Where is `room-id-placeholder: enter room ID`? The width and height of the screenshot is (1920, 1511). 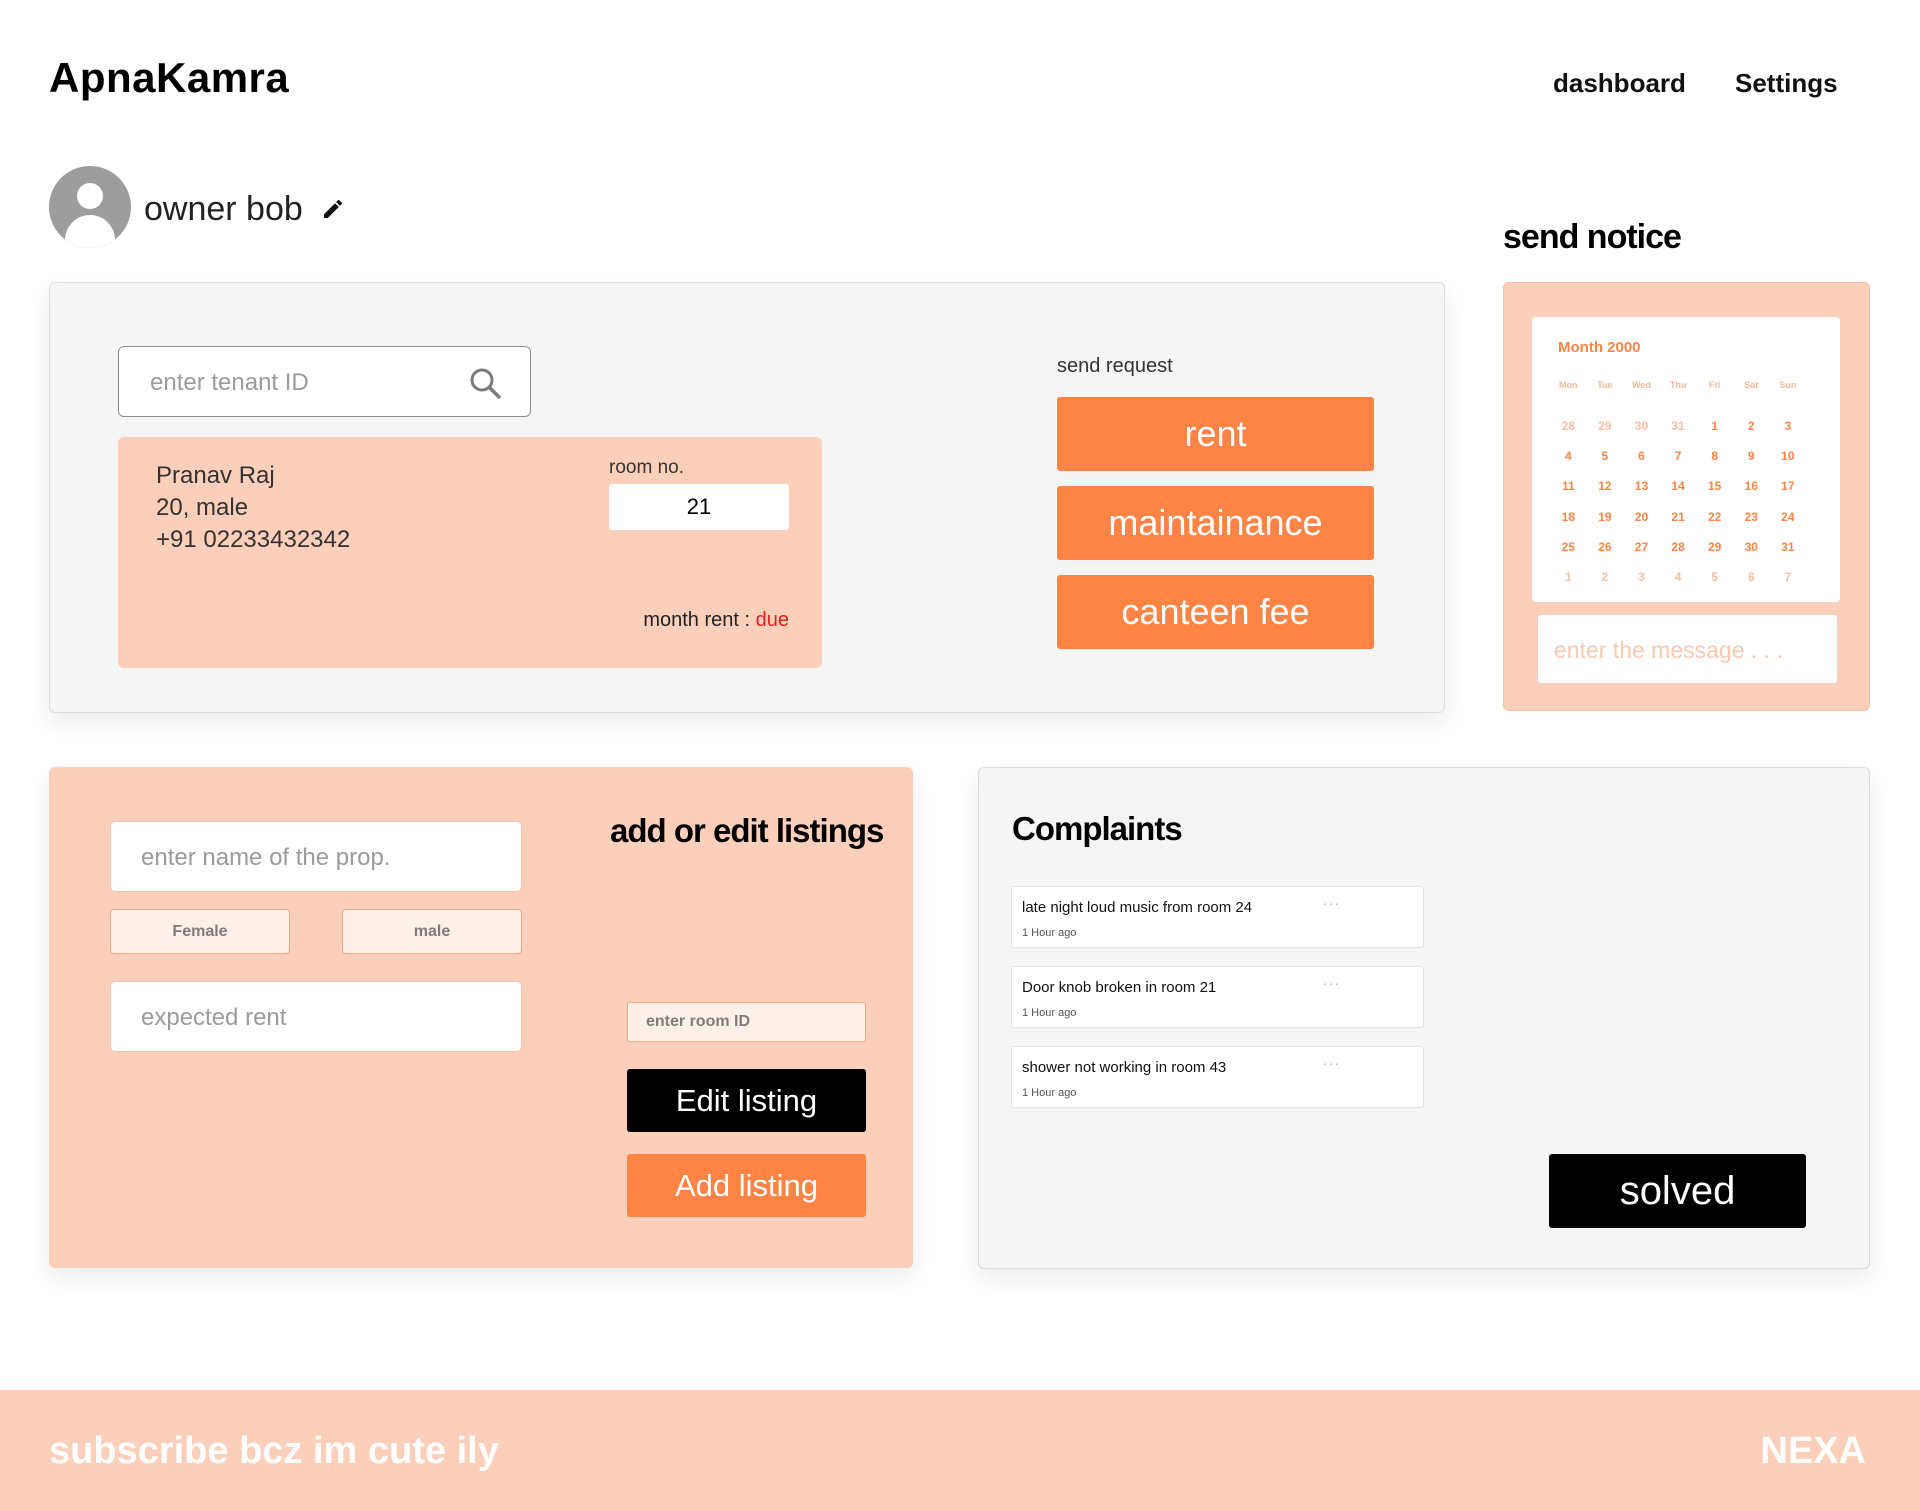
room-id-placeholder: enter room ID is located at coordinates (698, 1021).